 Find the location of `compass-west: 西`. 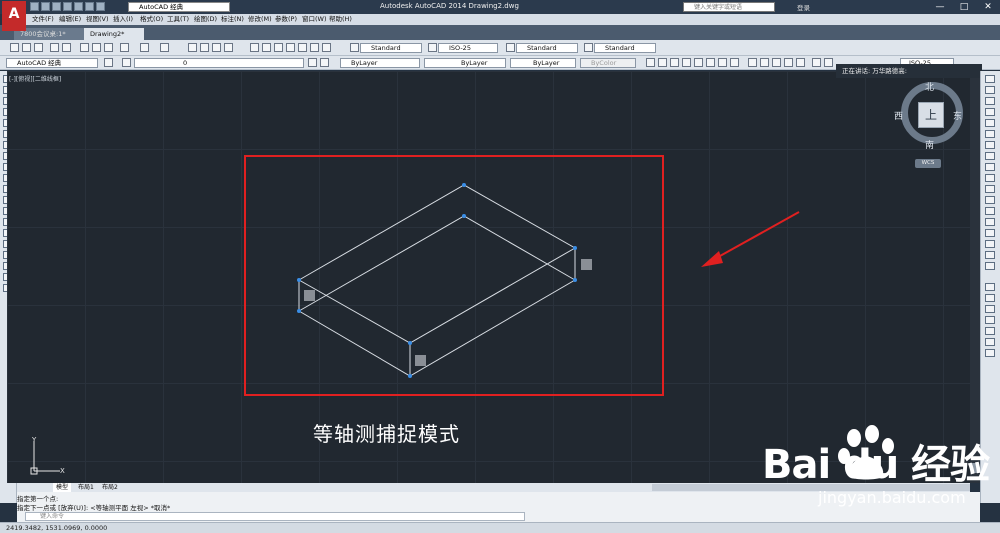

compass-west: 西 is located at coordinates (898, 115).